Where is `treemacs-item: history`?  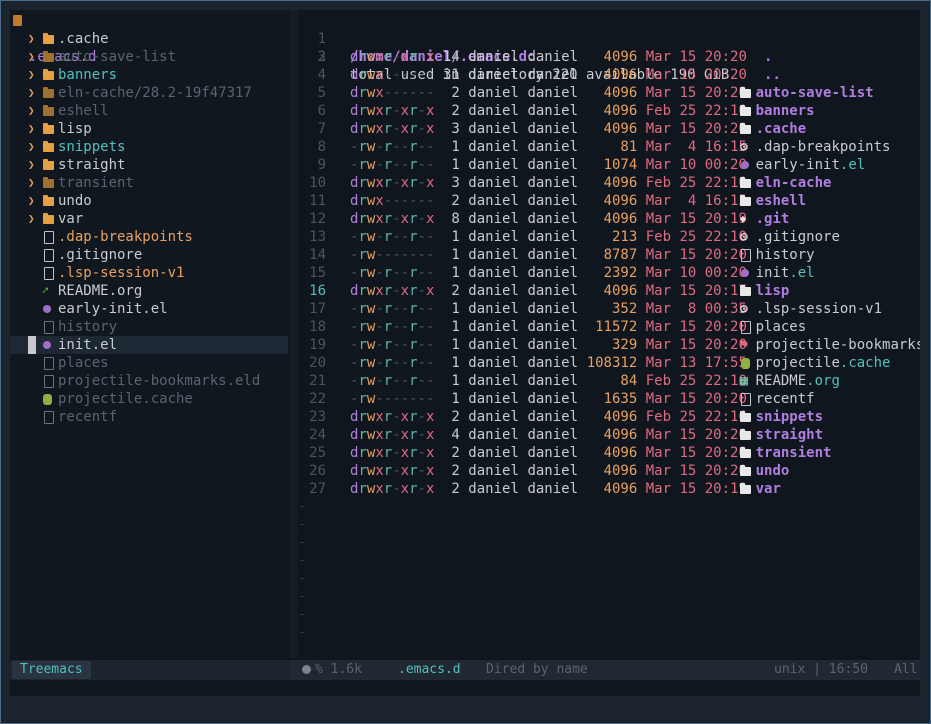
treemacs-item: history is located at coordinates (149, 327).